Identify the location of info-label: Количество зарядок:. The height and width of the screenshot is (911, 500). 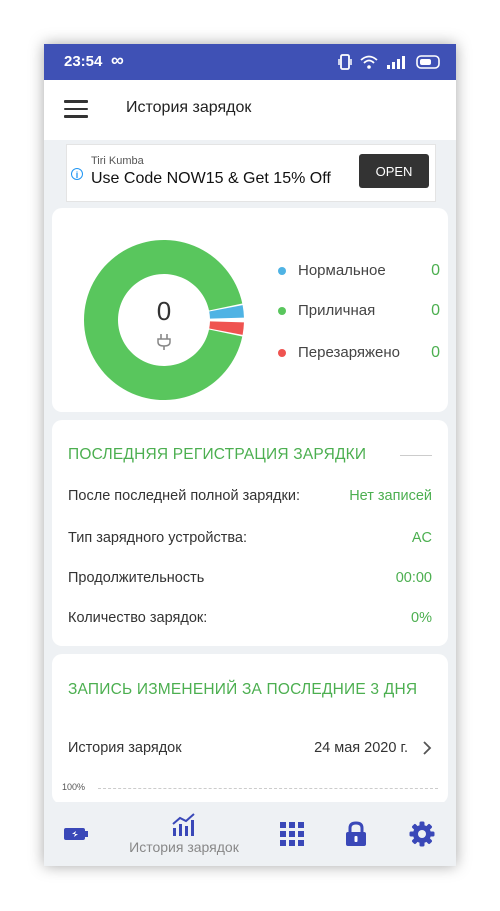
(138, 618).